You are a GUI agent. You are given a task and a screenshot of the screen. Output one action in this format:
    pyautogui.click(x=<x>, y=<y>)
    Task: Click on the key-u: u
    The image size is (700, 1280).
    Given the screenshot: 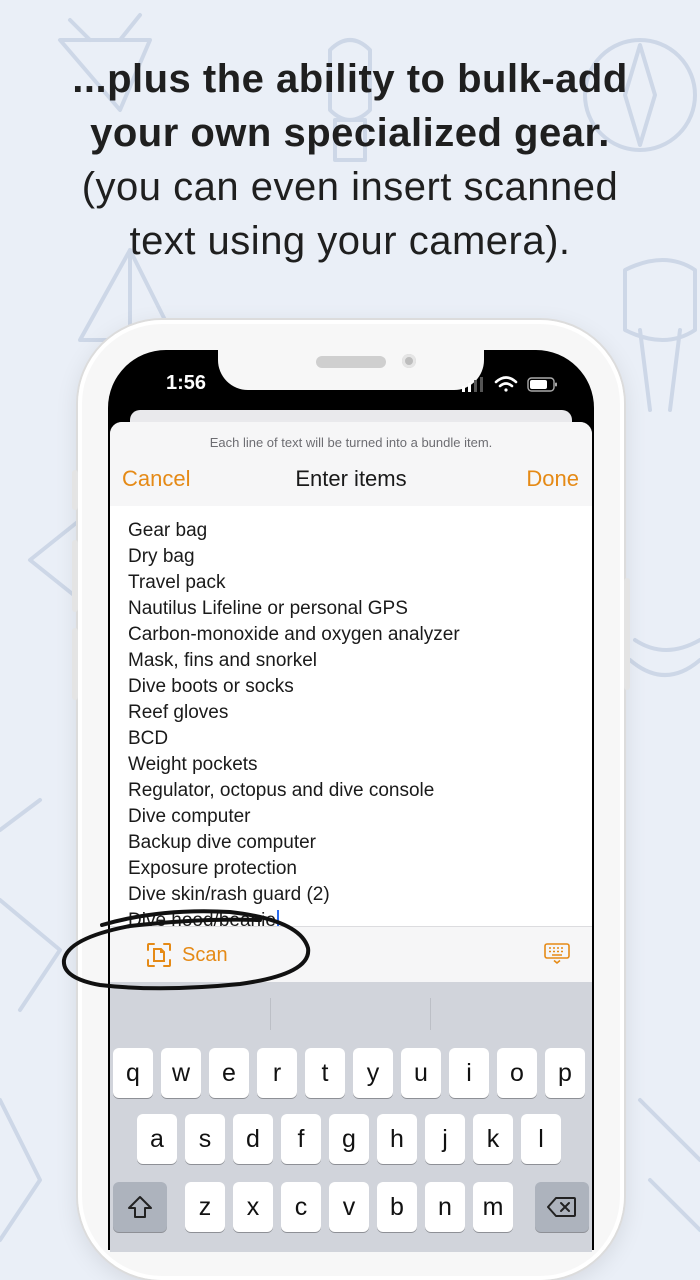 What is the action you would take?
    pyautogui.click(x=421, y=1073)
    